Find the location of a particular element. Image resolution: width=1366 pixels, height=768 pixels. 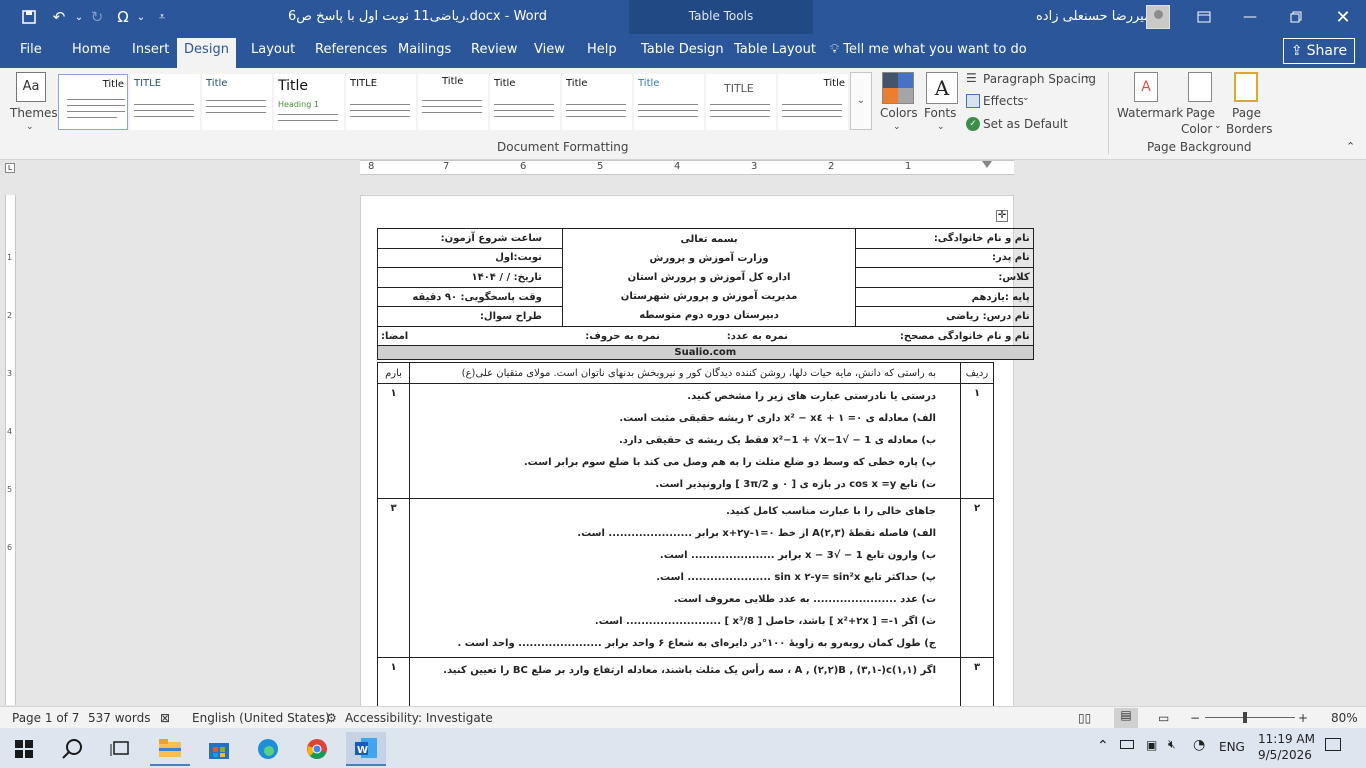

table-move-handle: ✛ is located at coordinates (1002, 216).